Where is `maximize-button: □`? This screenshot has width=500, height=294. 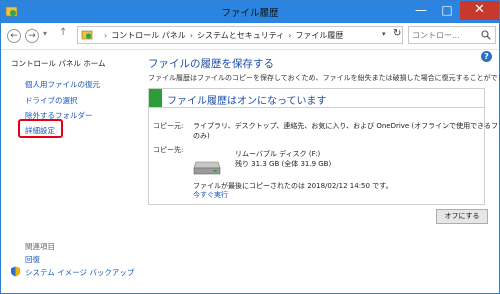 maximize-button: □ is located at coordinates (447, 10).